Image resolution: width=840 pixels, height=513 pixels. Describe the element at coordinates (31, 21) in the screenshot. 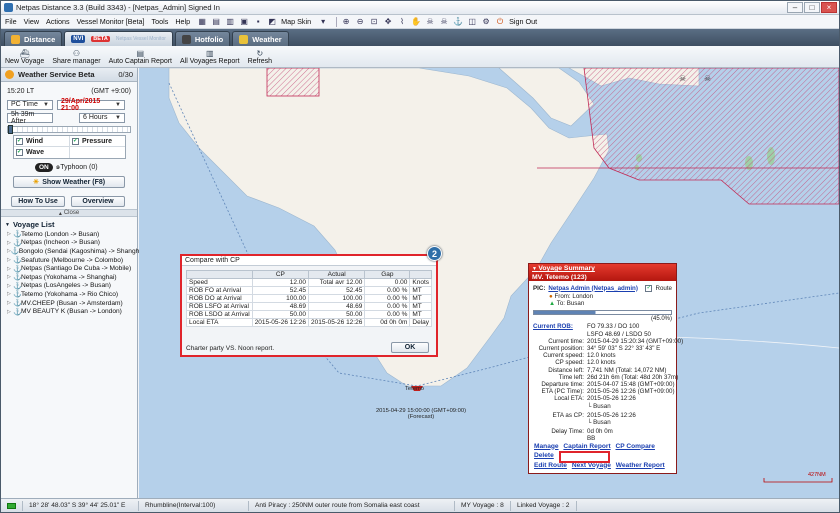

I see `menu-view: View` at that location.